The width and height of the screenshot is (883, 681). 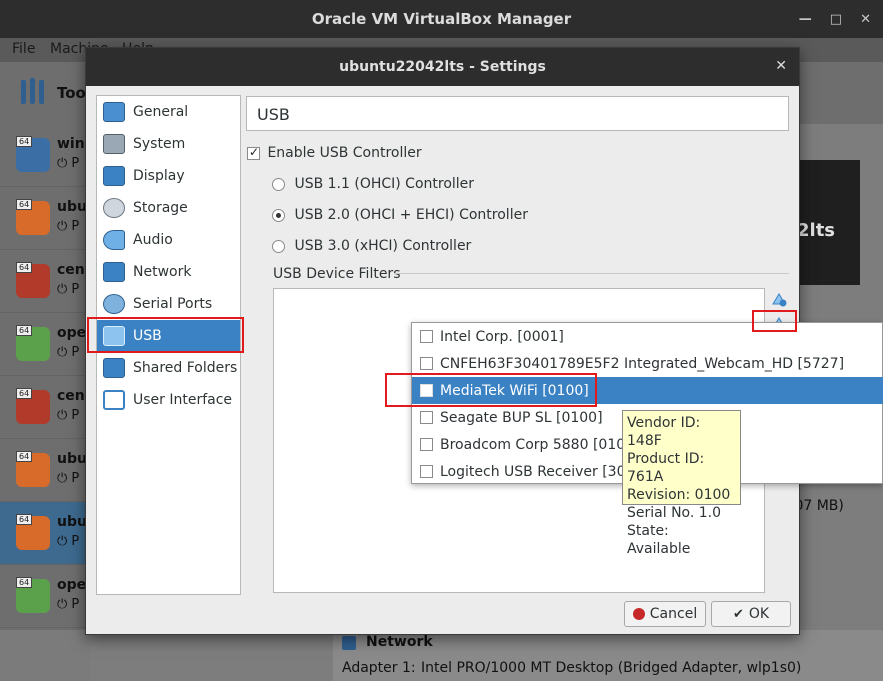 I want to click on category-user-interface: User Interface, so click(x=168, y=400).